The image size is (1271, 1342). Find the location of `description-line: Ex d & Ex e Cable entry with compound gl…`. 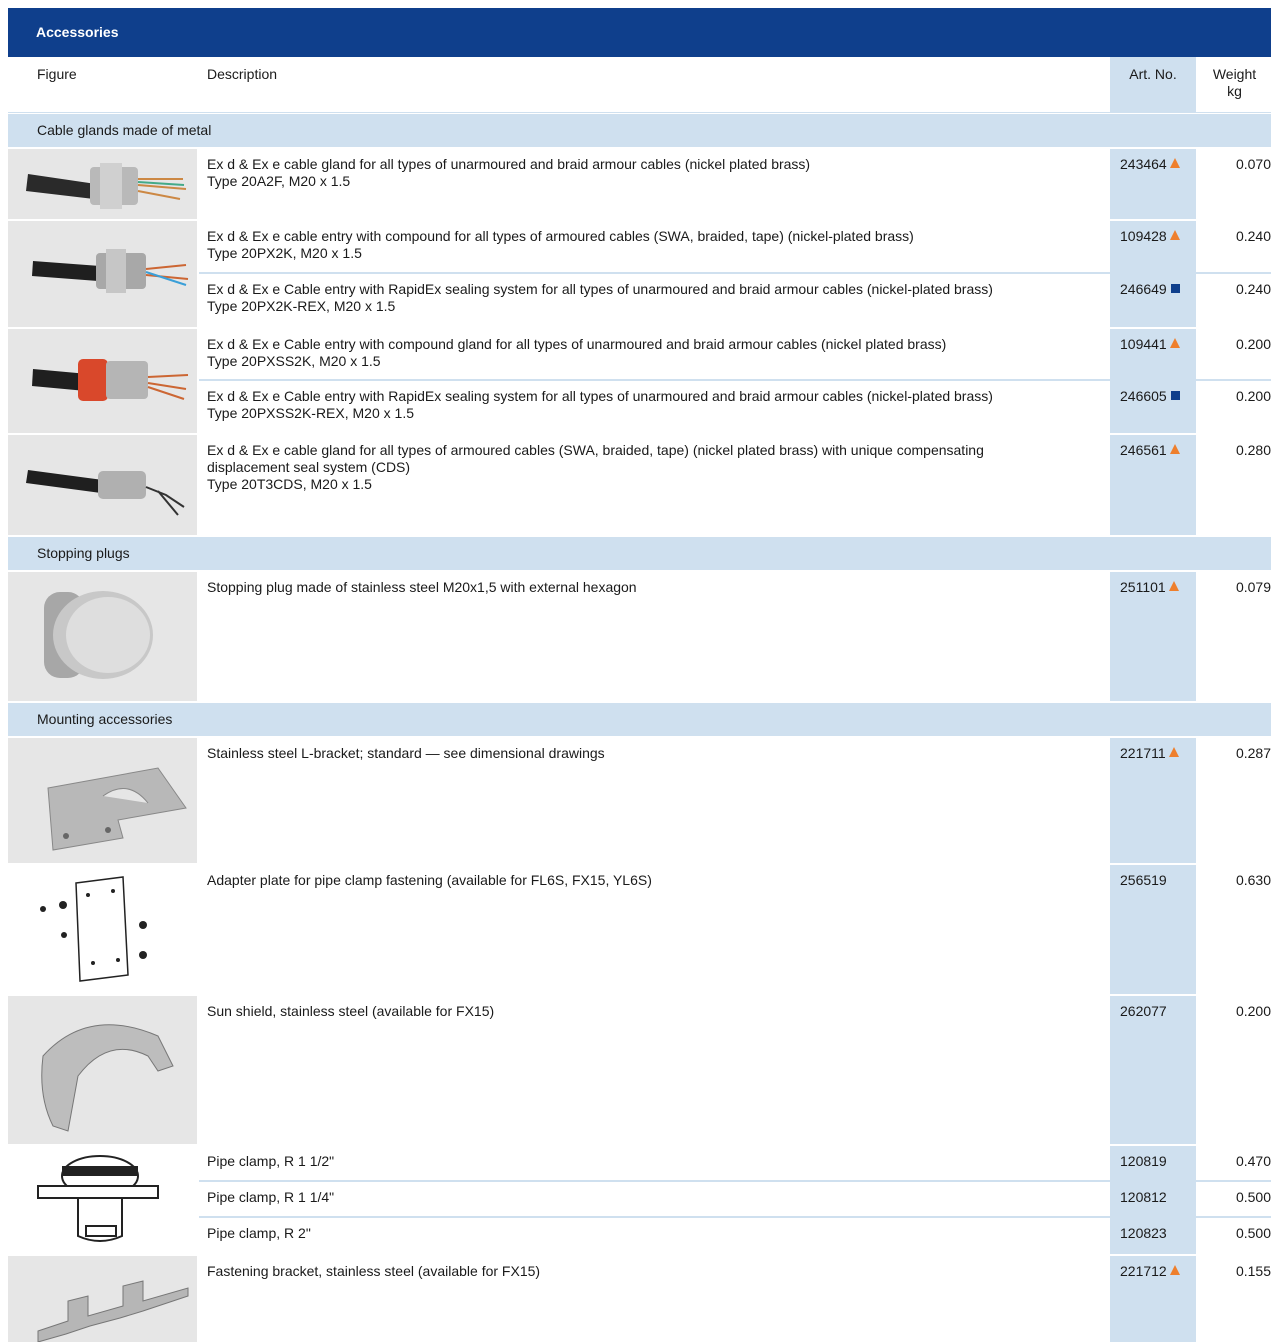

description-line: Ex d & Ex e Cable entry with compound gl… is located at coordinates (577, 344).